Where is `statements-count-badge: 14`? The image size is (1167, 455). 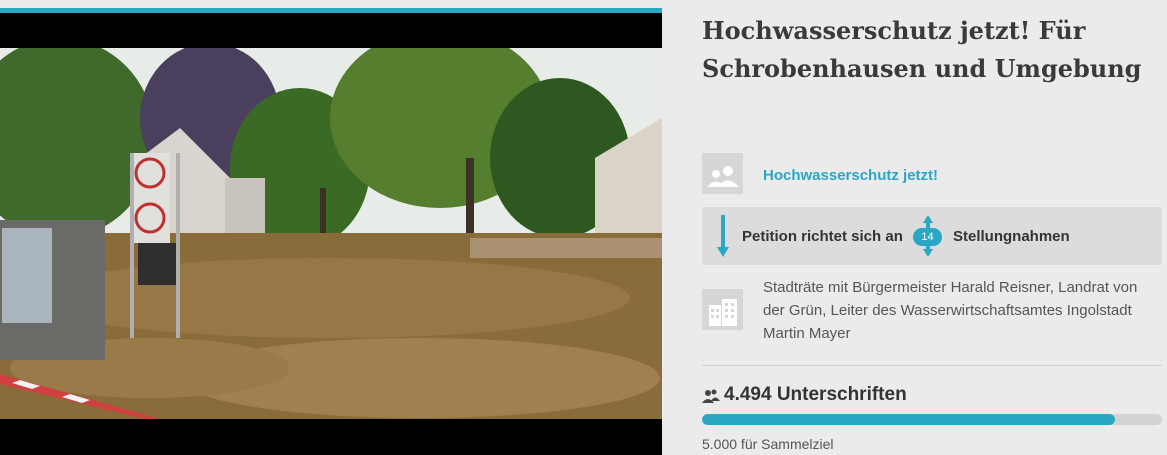 statements-count-badge: 14 is located at coordinates (927, 237).